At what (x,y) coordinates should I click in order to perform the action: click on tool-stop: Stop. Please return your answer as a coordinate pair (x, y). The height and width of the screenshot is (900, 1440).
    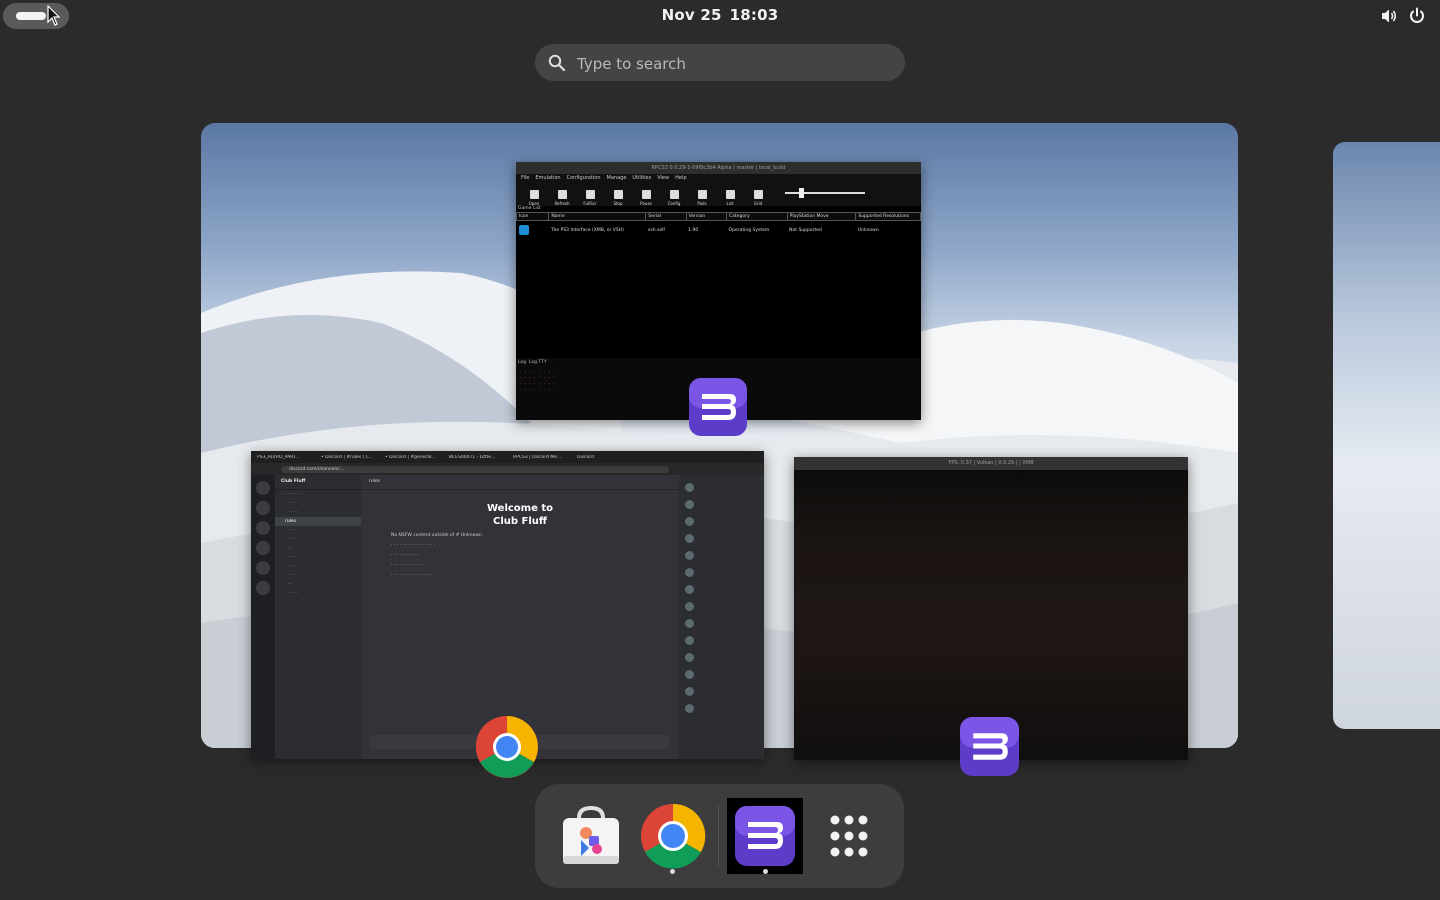
    Looking at the image, I should click on (618, 198).